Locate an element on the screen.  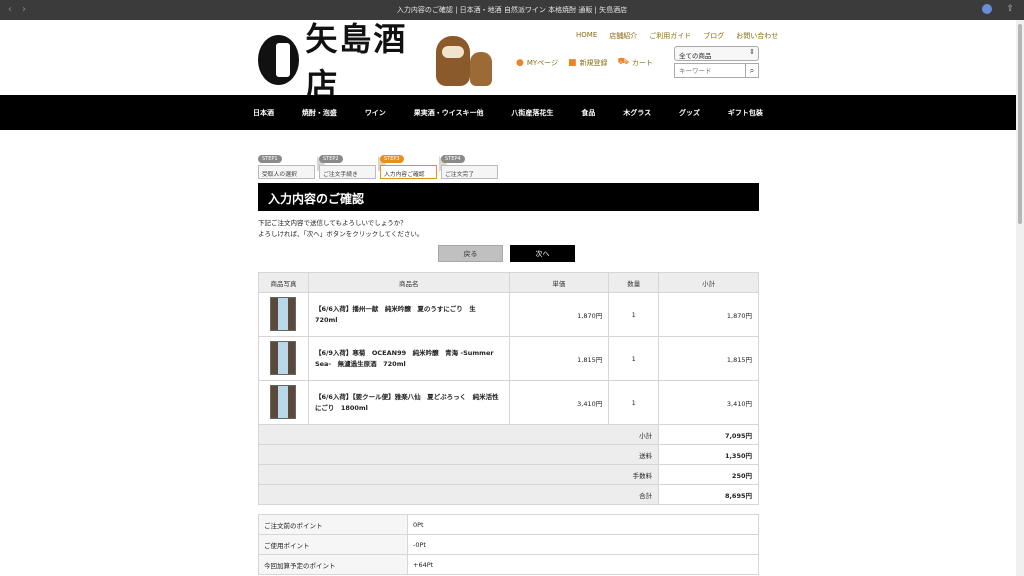
action-buttons: 戻る 次へ is located at coordinates (506, 253).